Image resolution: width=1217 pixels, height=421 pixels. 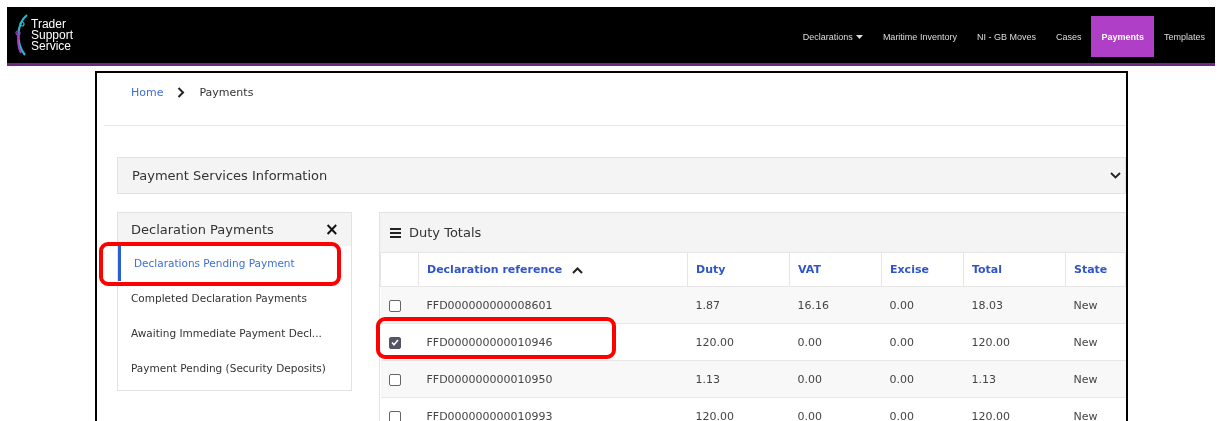 What do you see at coordinates (445, 232) in the screenshot?
I see `panel-title: Duty Totals` at bounding box center [445, 232].